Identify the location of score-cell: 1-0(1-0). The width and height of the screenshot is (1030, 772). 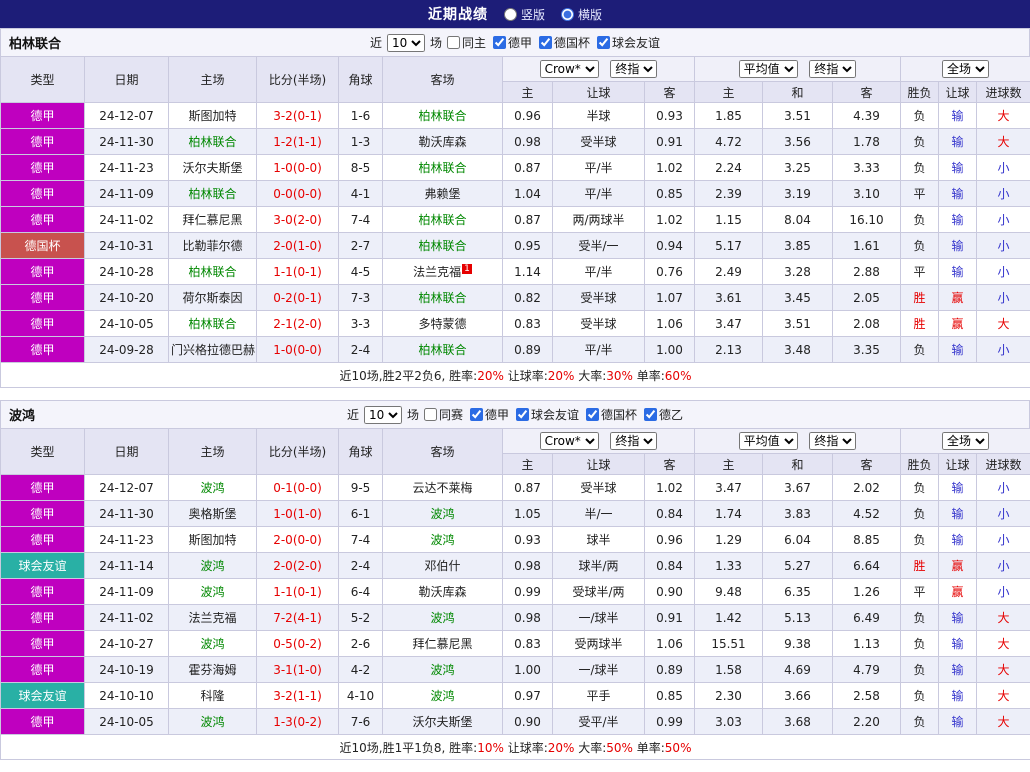
(298, 514).